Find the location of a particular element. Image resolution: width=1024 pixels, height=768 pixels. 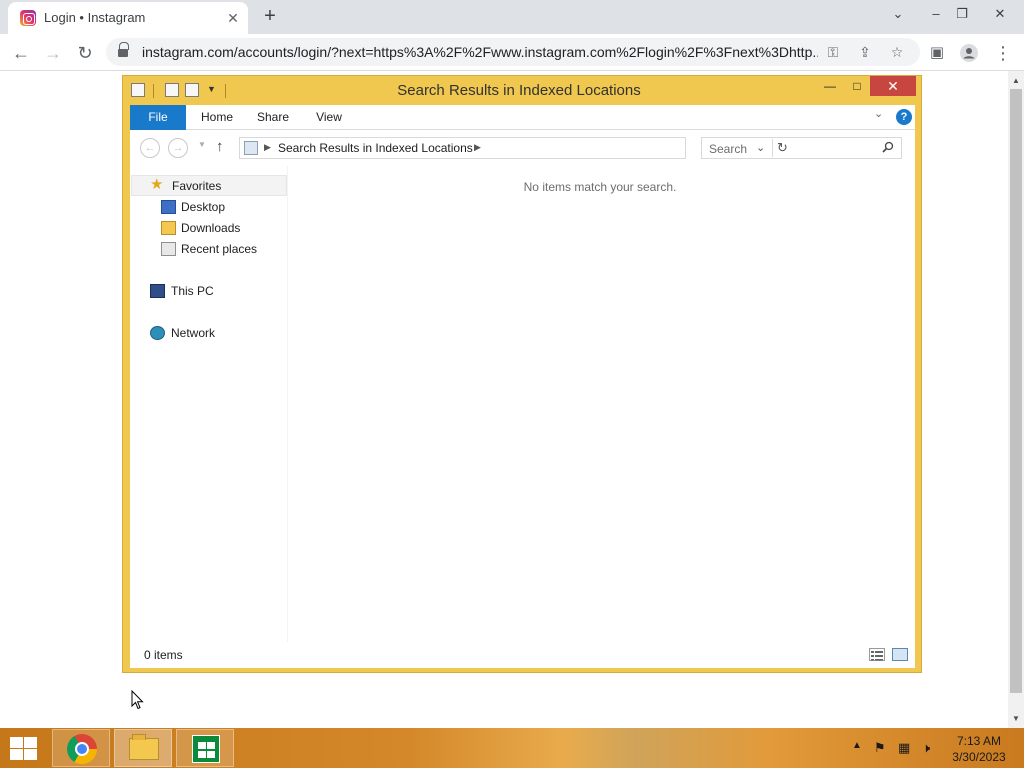

browser-menu-icon: ⋮ is located at coordinates (1003, 53).